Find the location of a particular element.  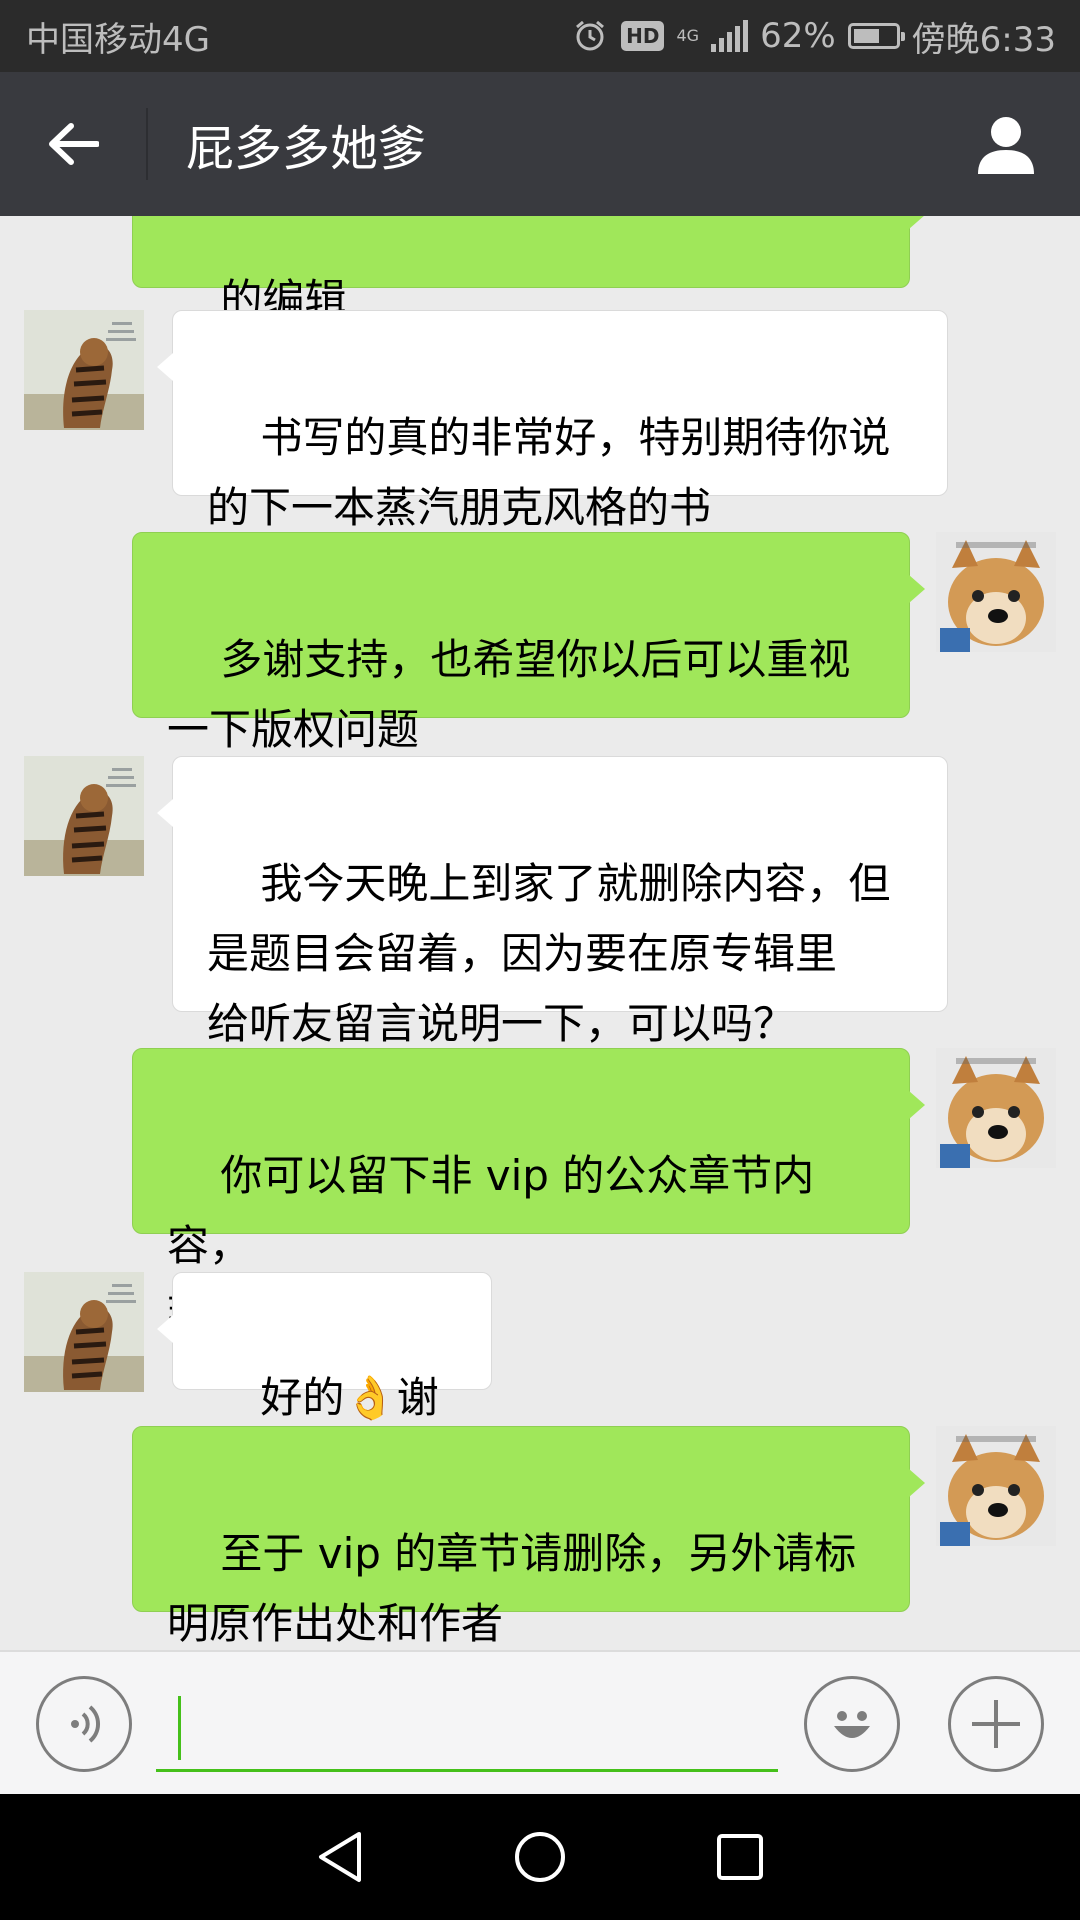

voice-button is located at coordinates (84, 1724).